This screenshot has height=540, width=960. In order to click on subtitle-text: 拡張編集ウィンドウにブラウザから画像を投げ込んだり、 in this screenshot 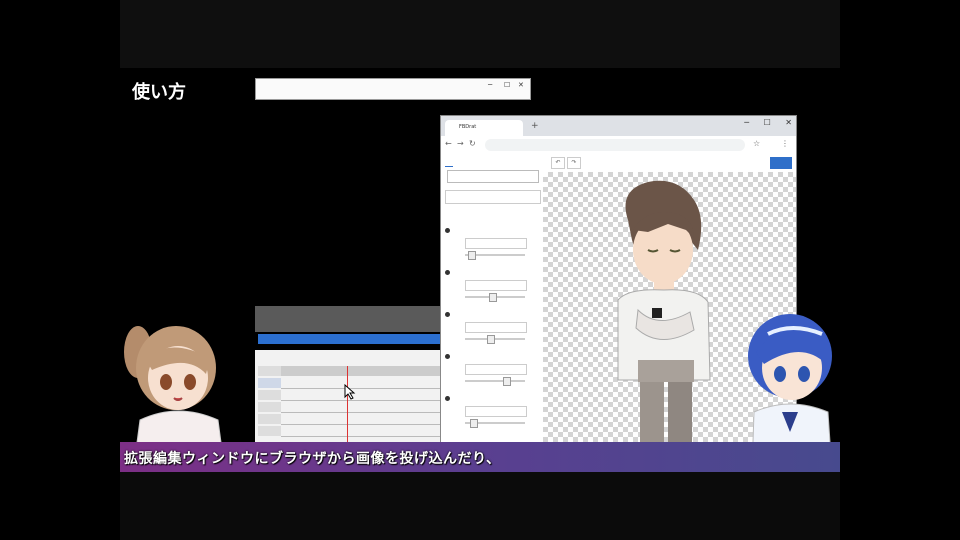, I will do `click(312, 459)`.